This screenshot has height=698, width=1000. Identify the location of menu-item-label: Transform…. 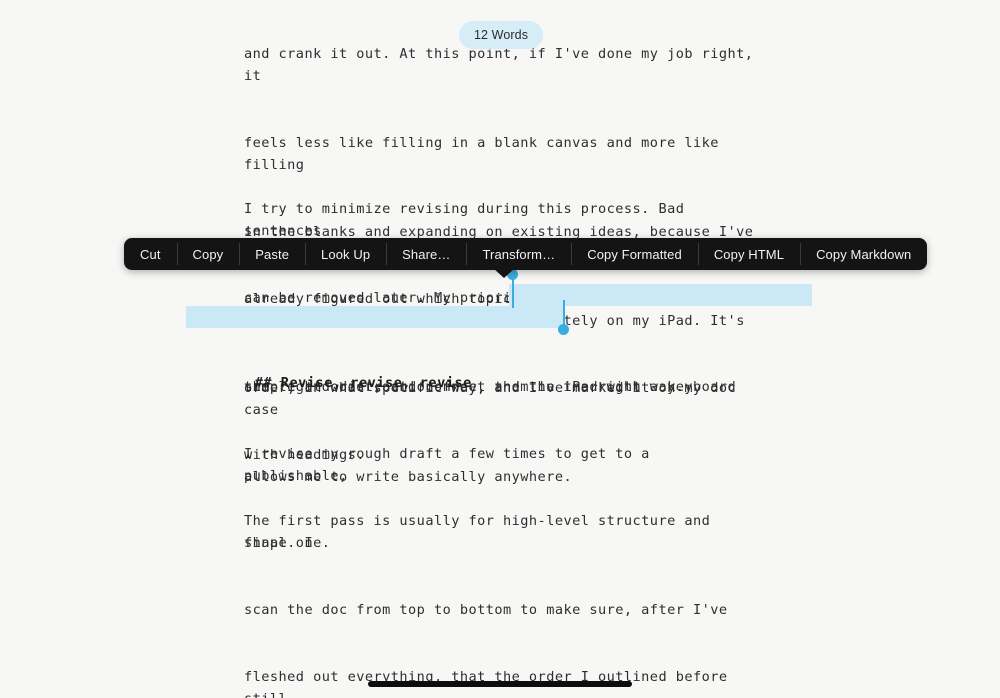
(519, 254).